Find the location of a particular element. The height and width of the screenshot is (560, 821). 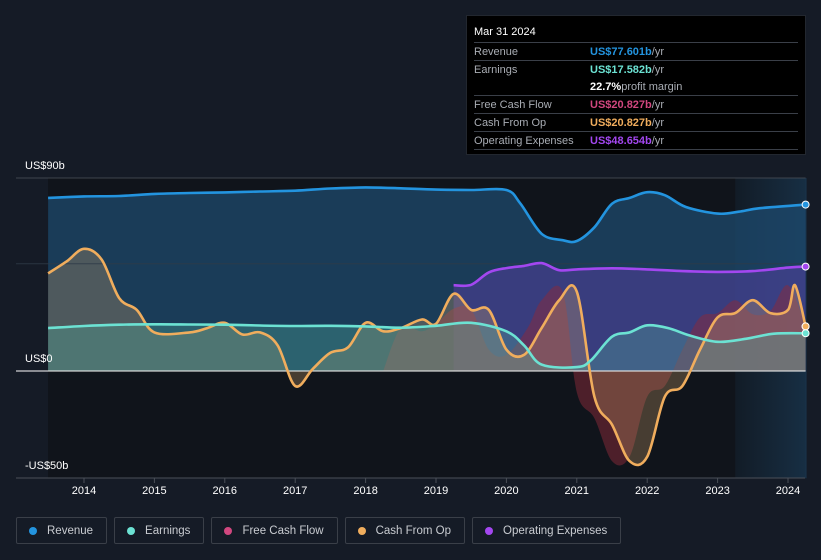

x-tick-label-2024: 2024 is located at coordinates (788, 491).